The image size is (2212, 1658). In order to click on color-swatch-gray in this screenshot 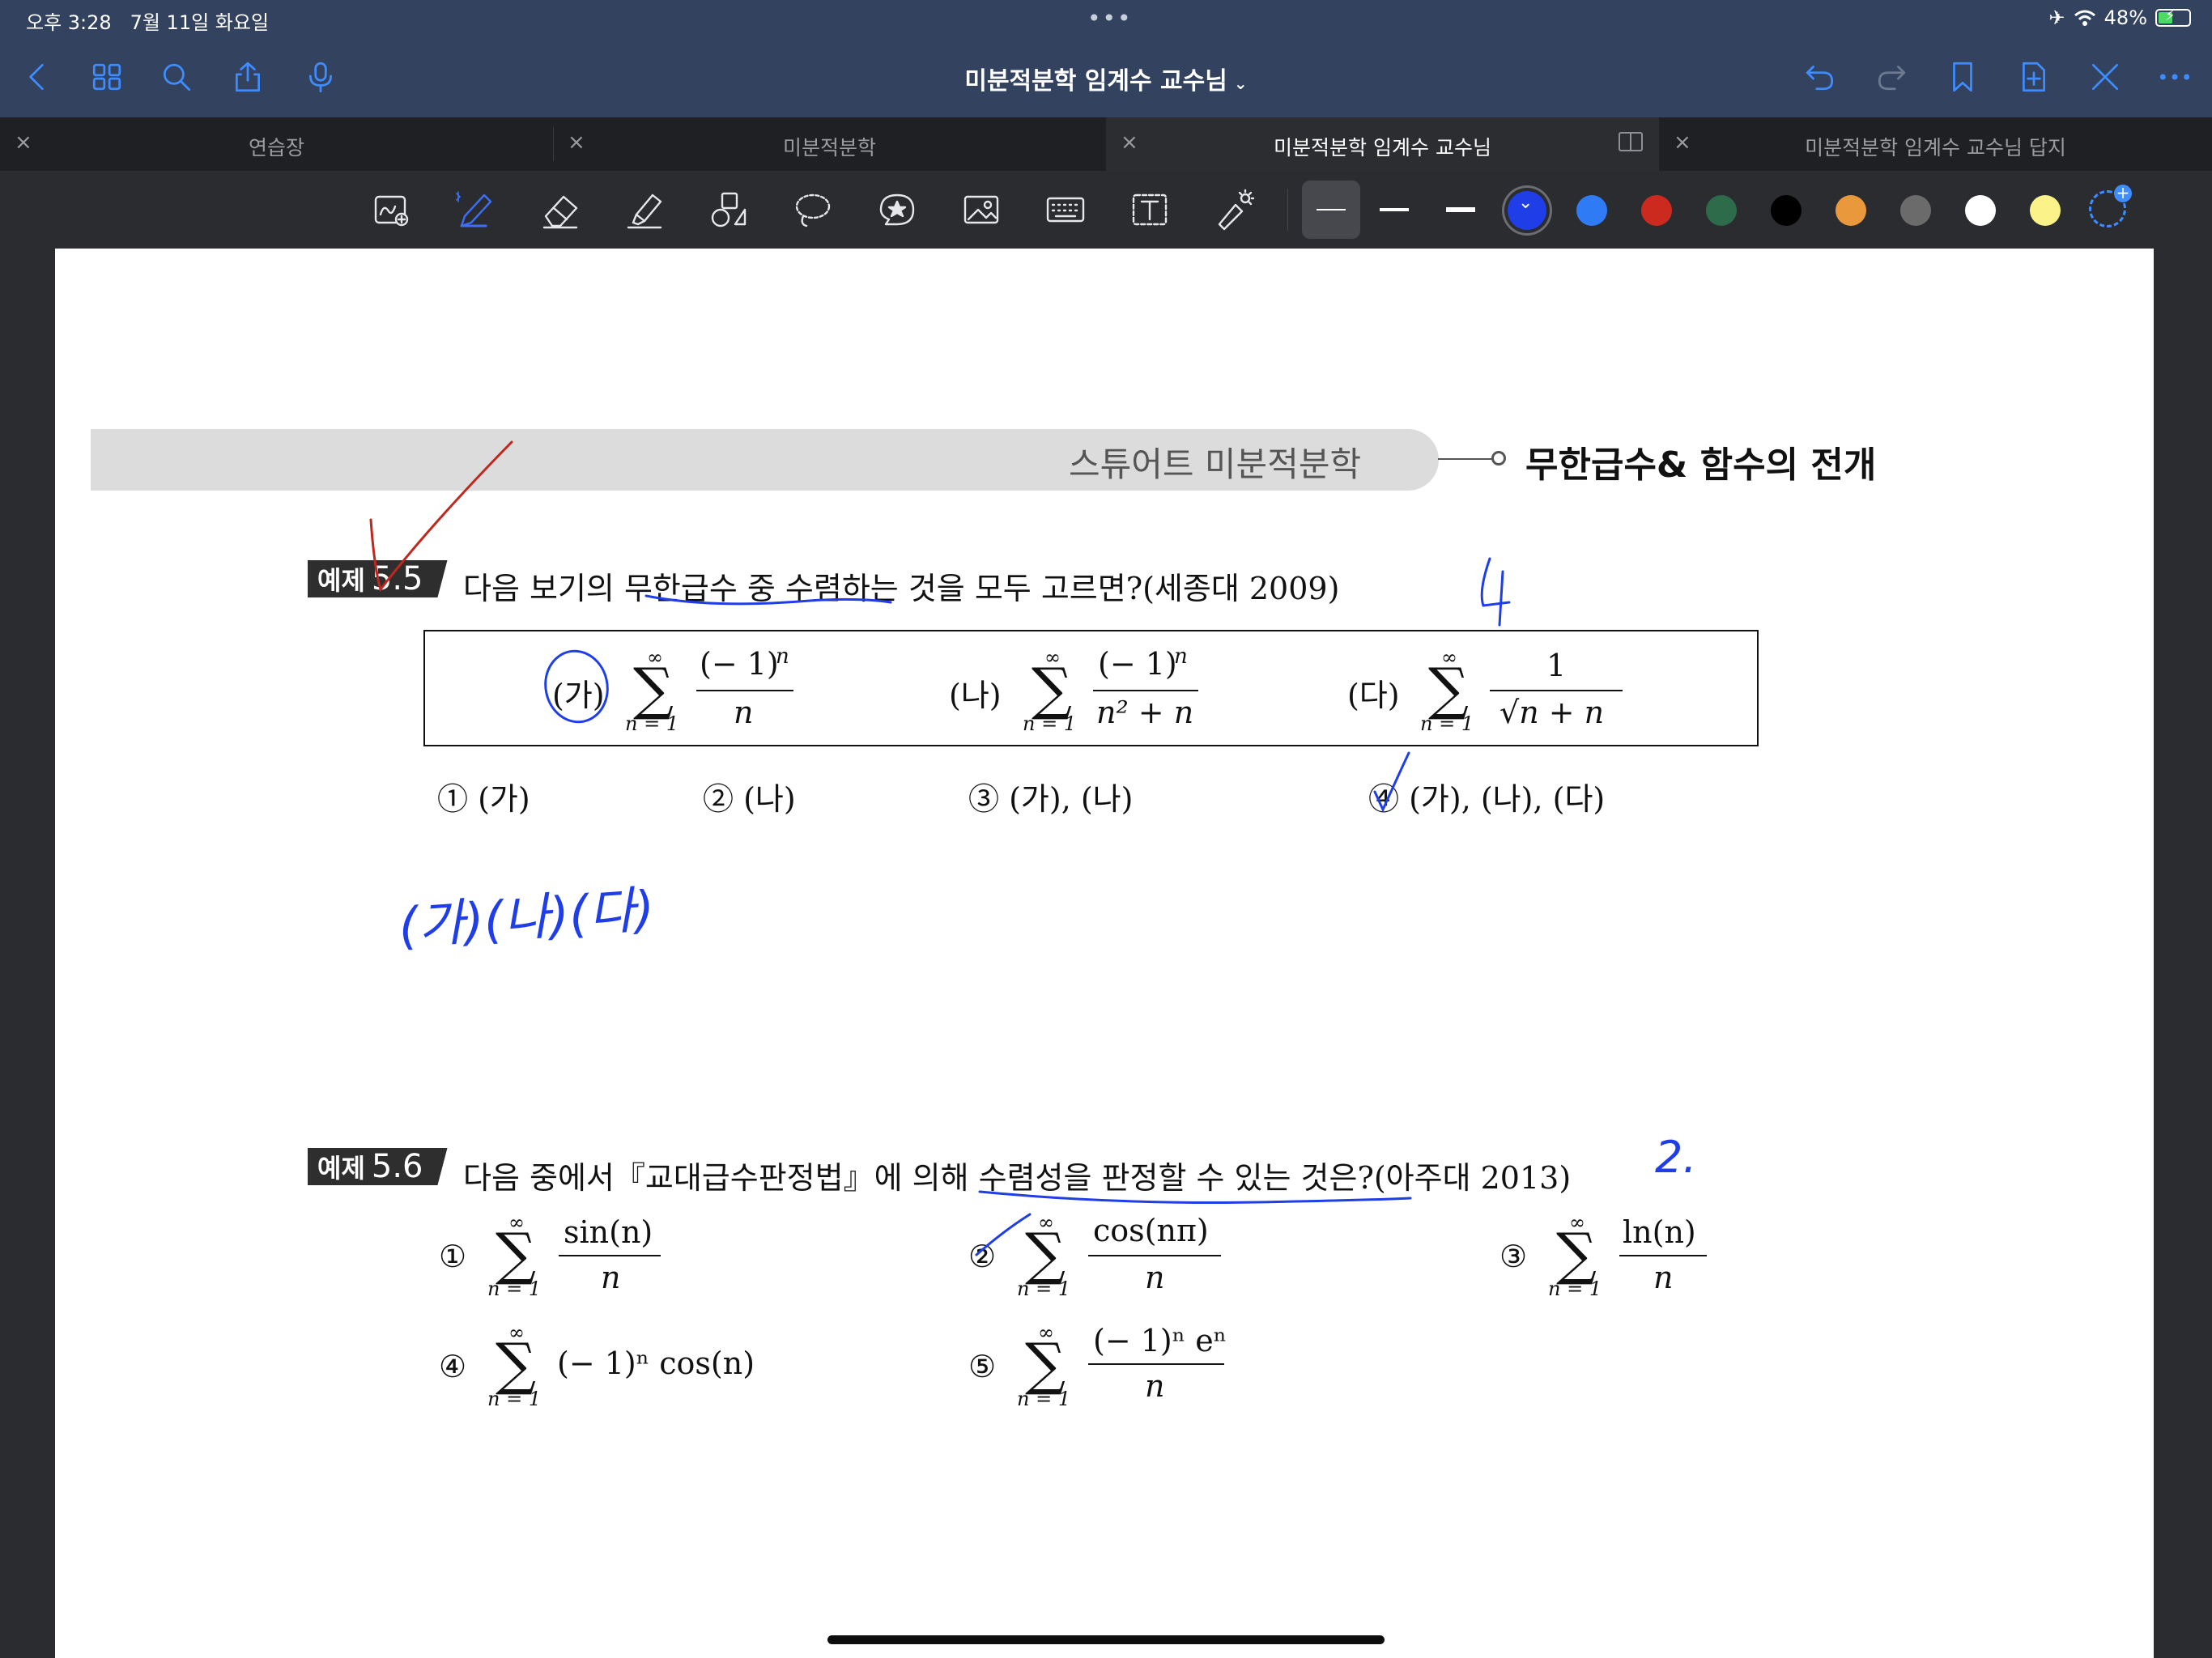, I will do `click(1915, 210)`.